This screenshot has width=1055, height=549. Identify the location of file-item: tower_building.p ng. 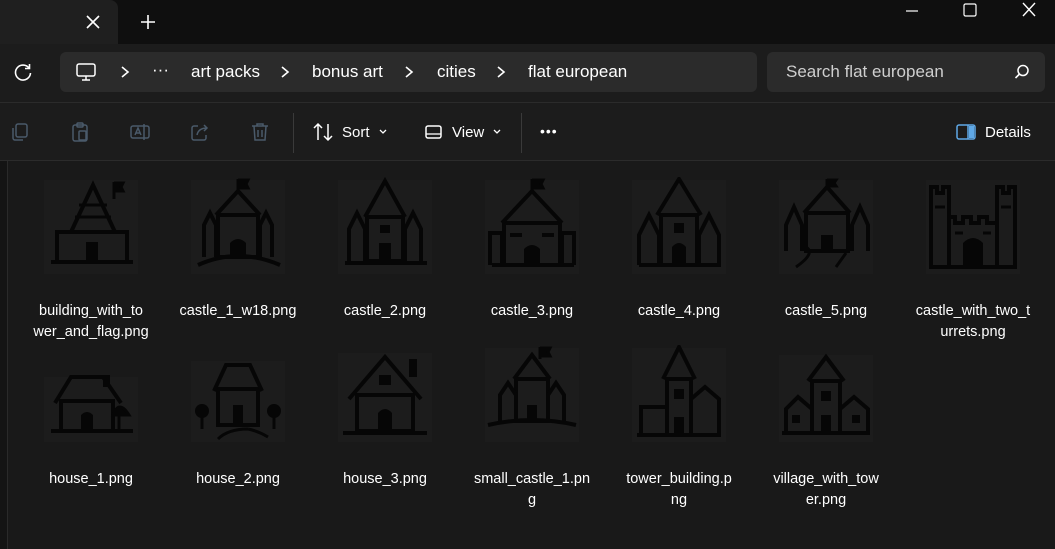
(679, 430).